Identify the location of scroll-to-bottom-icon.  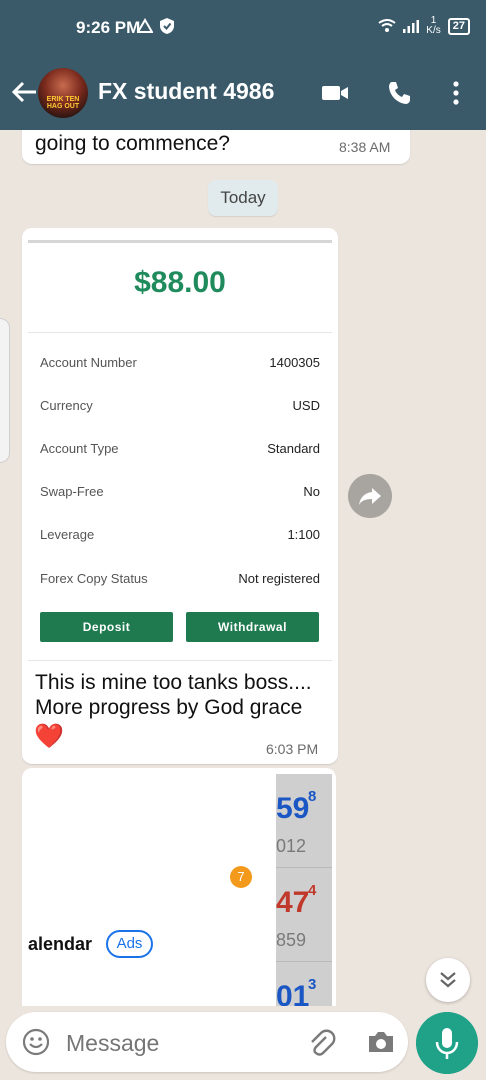
(448, 980).